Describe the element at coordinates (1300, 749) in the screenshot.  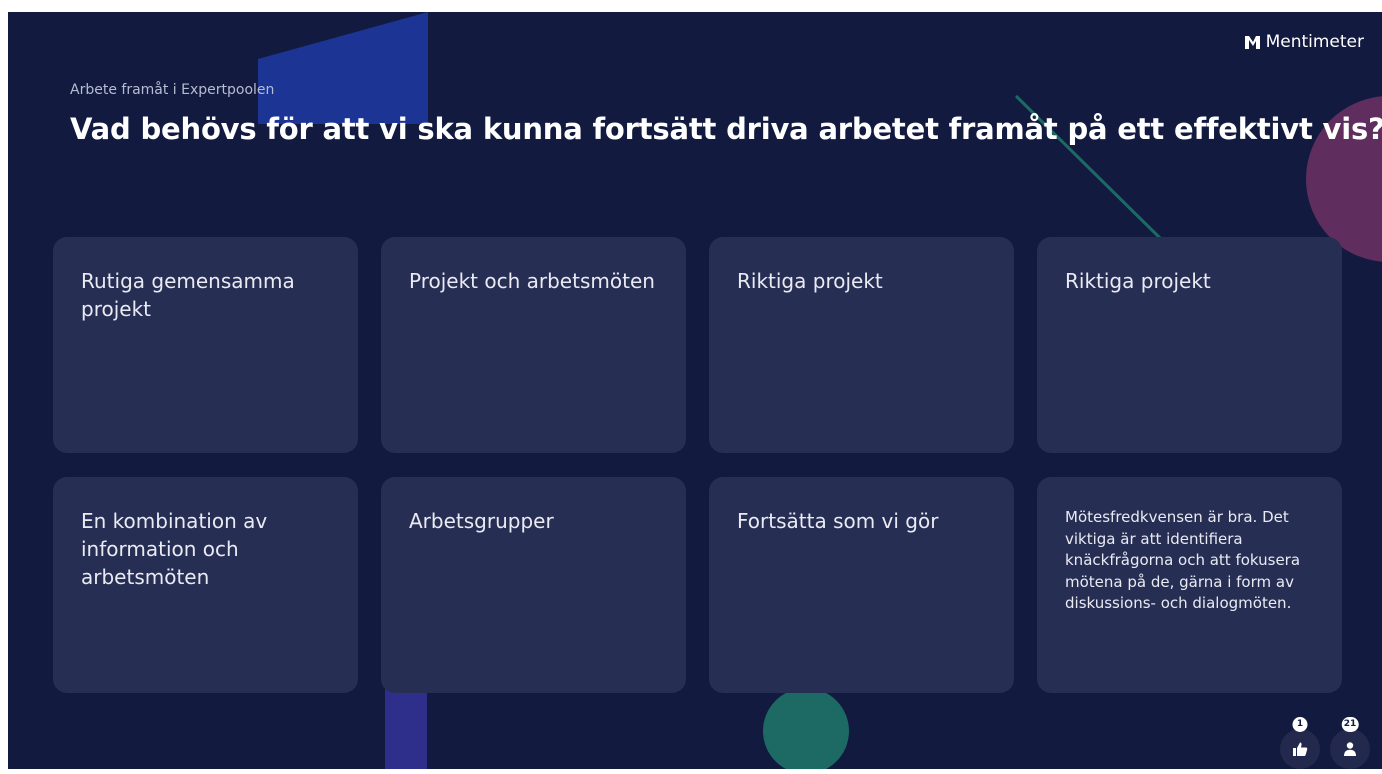
I see `thumbs-up-icon` at that location.